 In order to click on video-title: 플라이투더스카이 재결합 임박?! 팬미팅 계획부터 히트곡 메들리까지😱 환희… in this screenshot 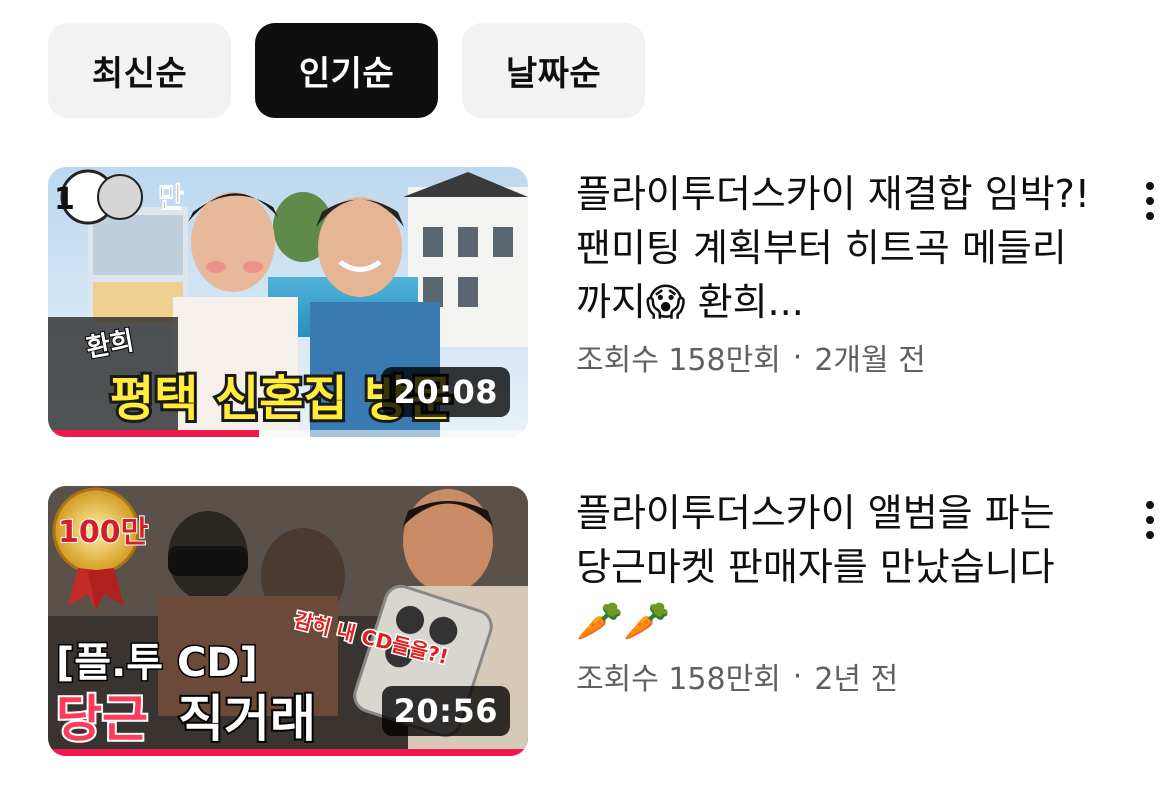, I will do `click(836, 248)`.